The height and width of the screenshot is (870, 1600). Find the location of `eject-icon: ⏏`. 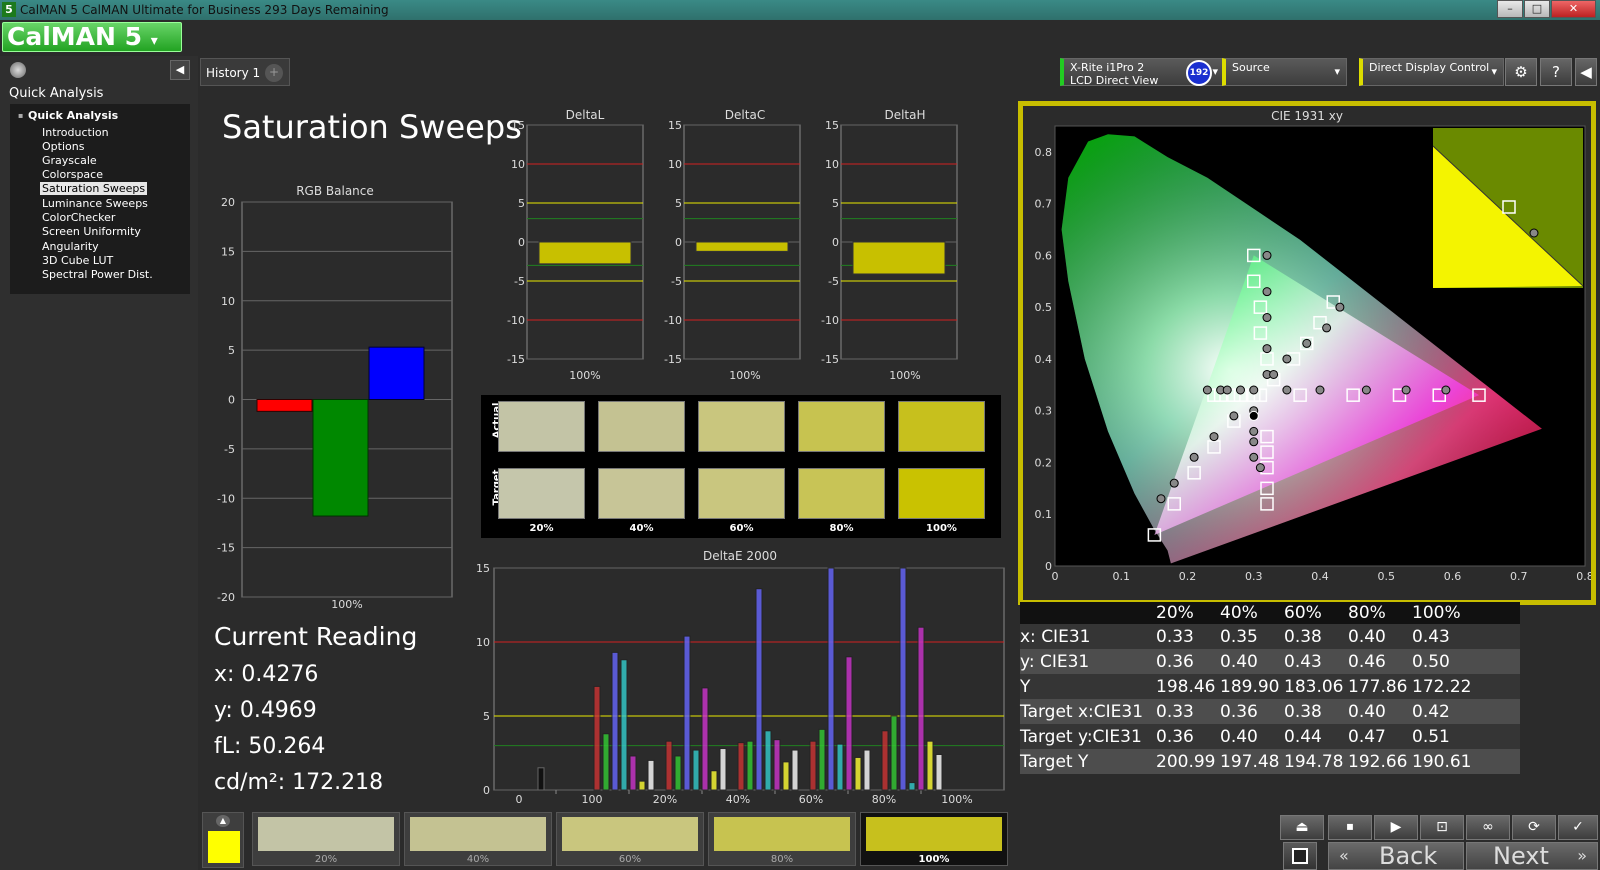

eject-icon: ⏏ is located at coordinates (1302, 827).